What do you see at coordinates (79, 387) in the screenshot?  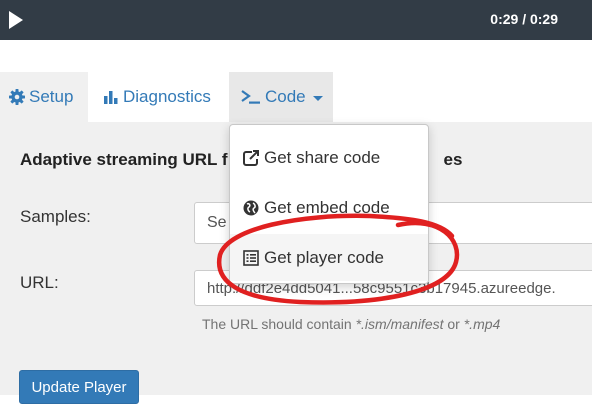 I see `update-player-button: Update Player` at bounding box center [79, 387].